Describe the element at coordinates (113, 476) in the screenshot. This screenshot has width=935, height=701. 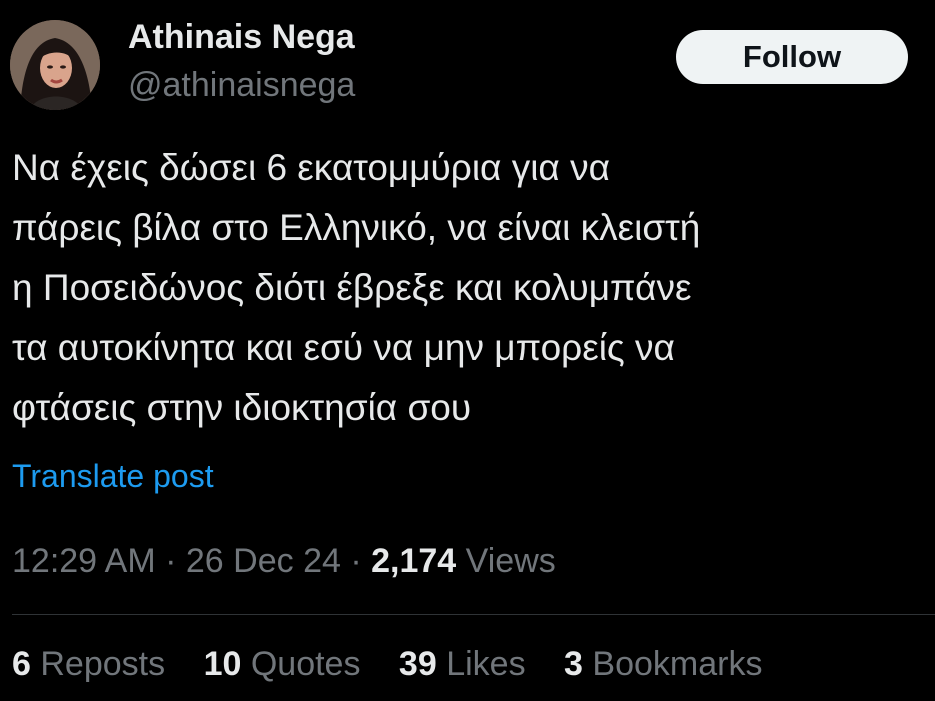
I see `translate-post-link: Translate post` at that location.